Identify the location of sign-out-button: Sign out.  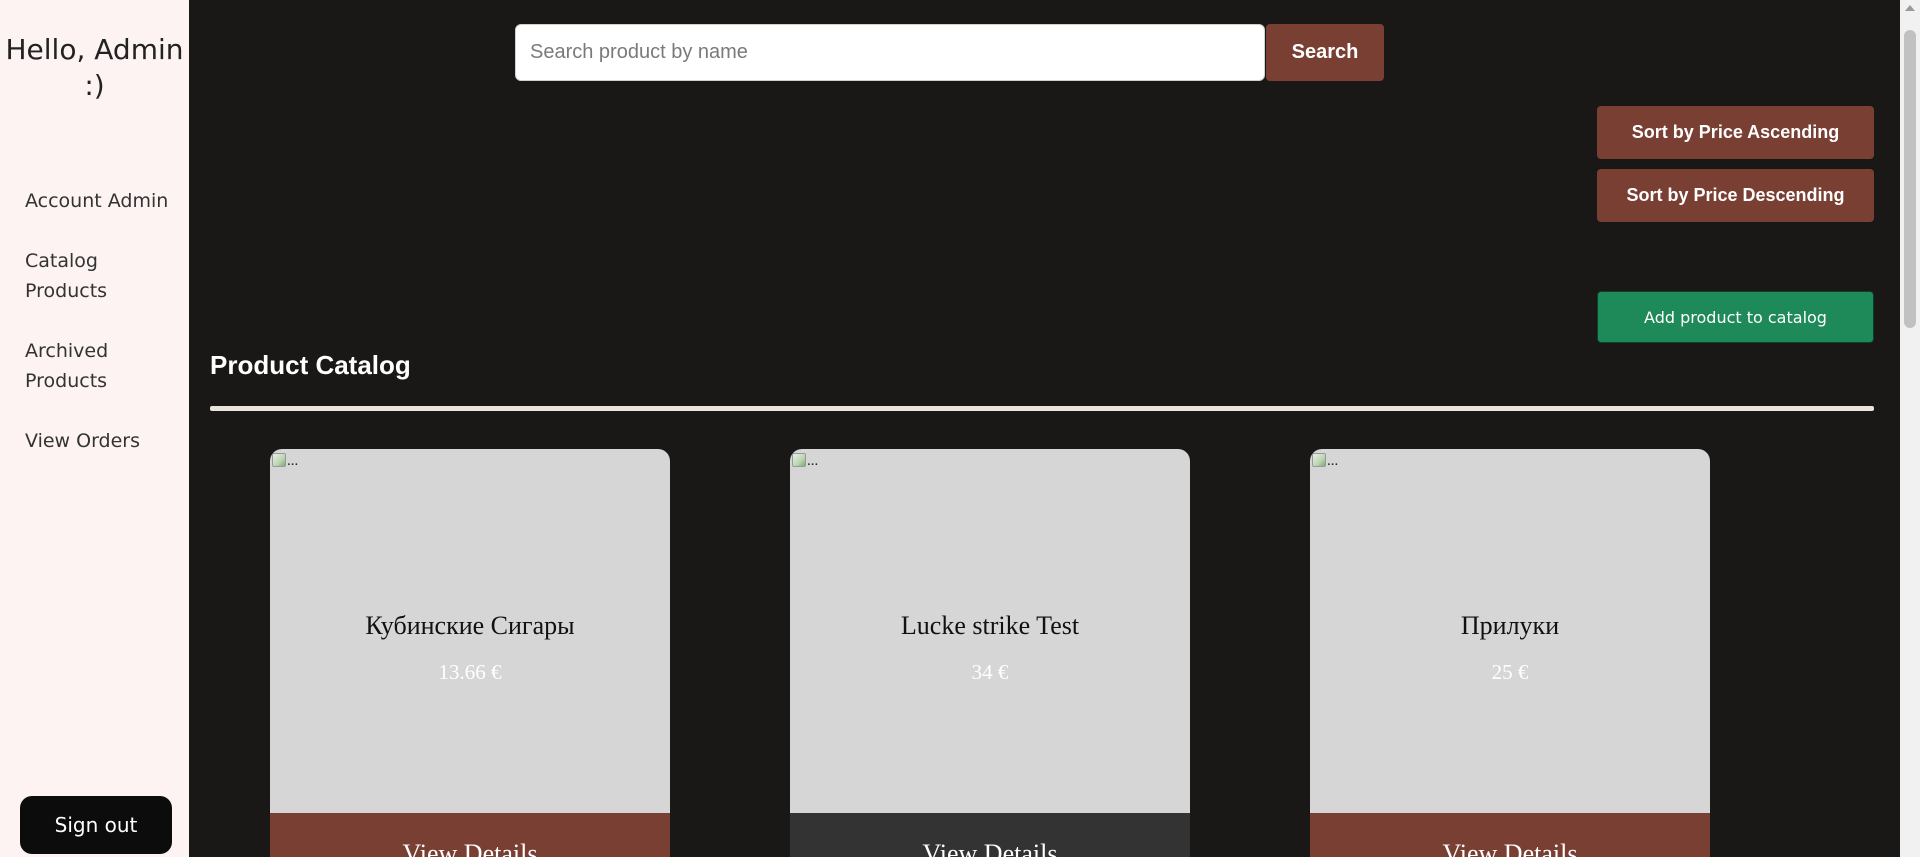
(96, 825).